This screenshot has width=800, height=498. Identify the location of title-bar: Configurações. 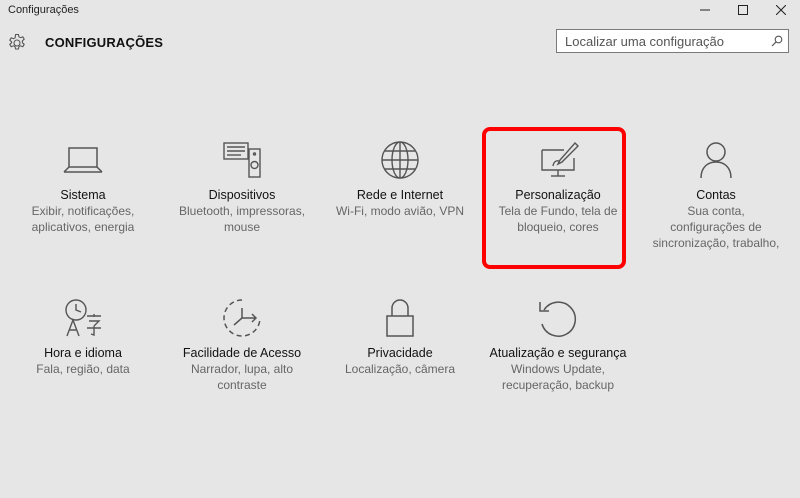
(400, 11).